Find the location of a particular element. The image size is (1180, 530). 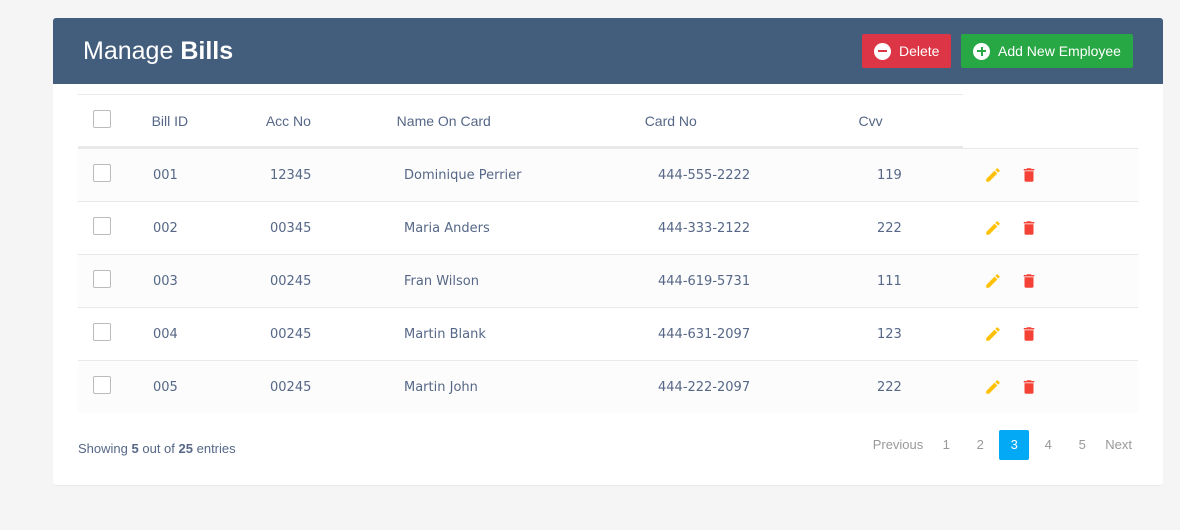

cell-acc-no: 12345 is located at coordinates (291, 175).